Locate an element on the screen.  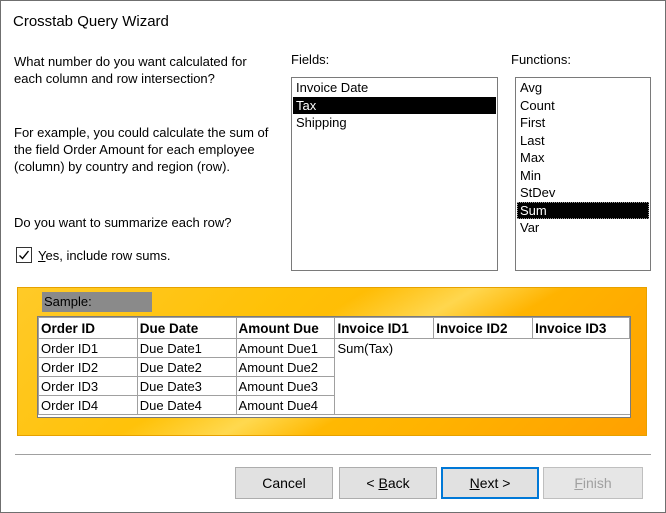
table-row: Order ID4 Due Date4 Amount Due4 is located at coordinates (334, 405).